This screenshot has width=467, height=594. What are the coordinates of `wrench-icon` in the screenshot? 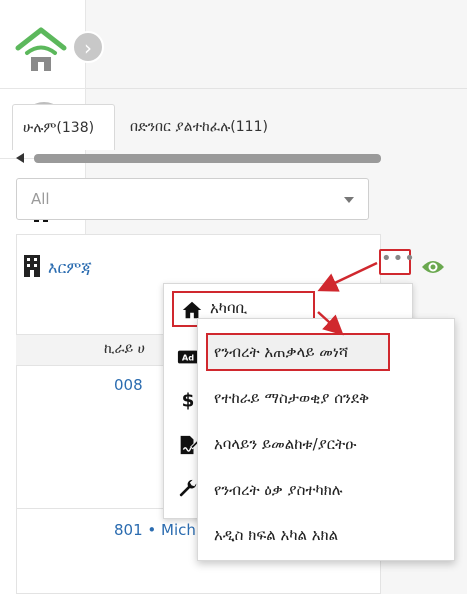 It's located at (188, 489).